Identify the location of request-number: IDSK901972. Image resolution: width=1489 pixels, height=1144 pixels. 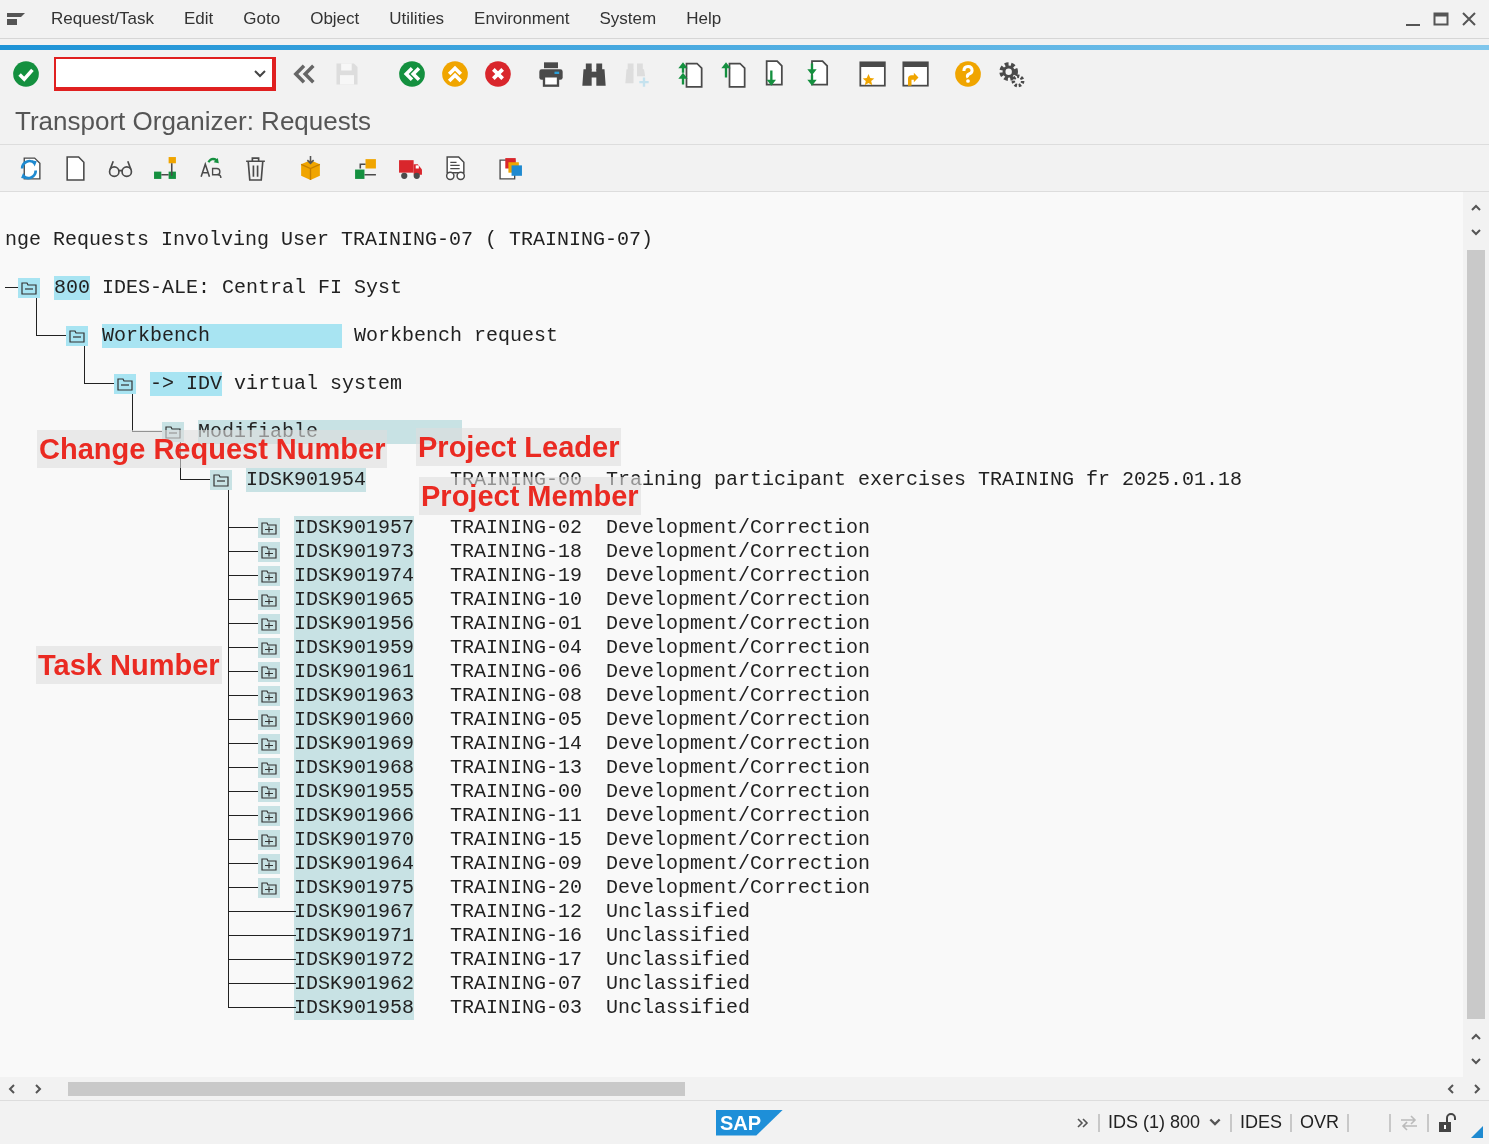
(354, 960).